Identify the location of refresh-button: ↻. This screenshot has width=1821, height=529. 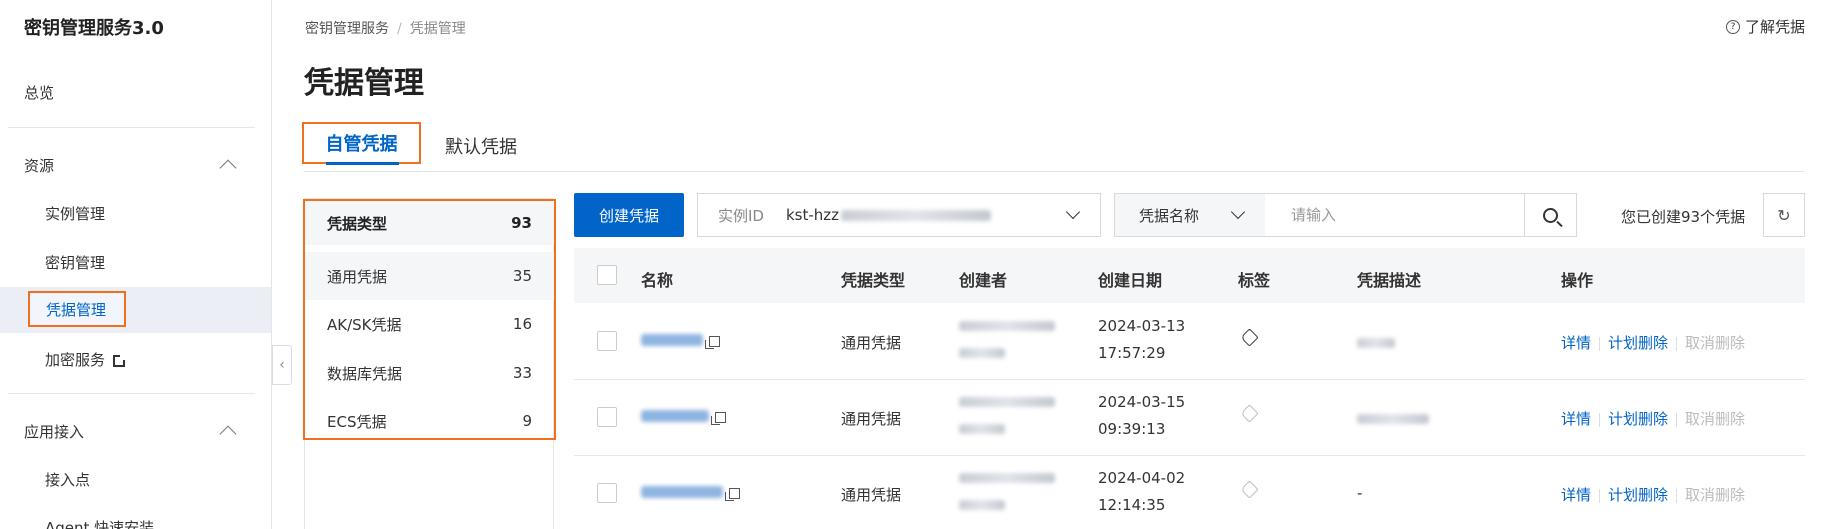
(1784, 215).